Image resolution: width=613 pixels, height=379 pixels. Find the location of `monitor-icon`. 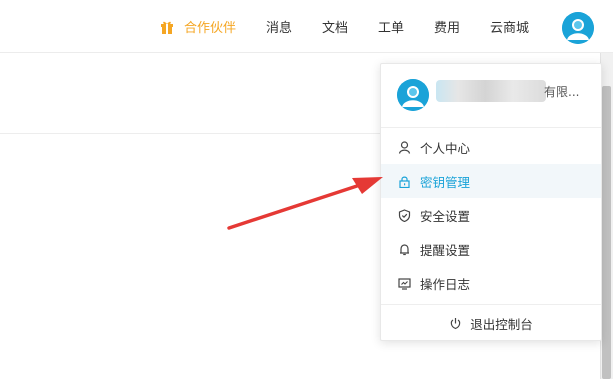

monitor-icon is located at coordinates (404, 283).